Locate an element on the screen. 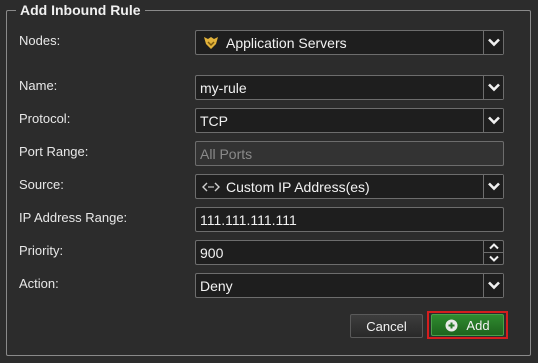 The image size is (538, 363). name-value: my-rule is located at coordinates (223, 87).